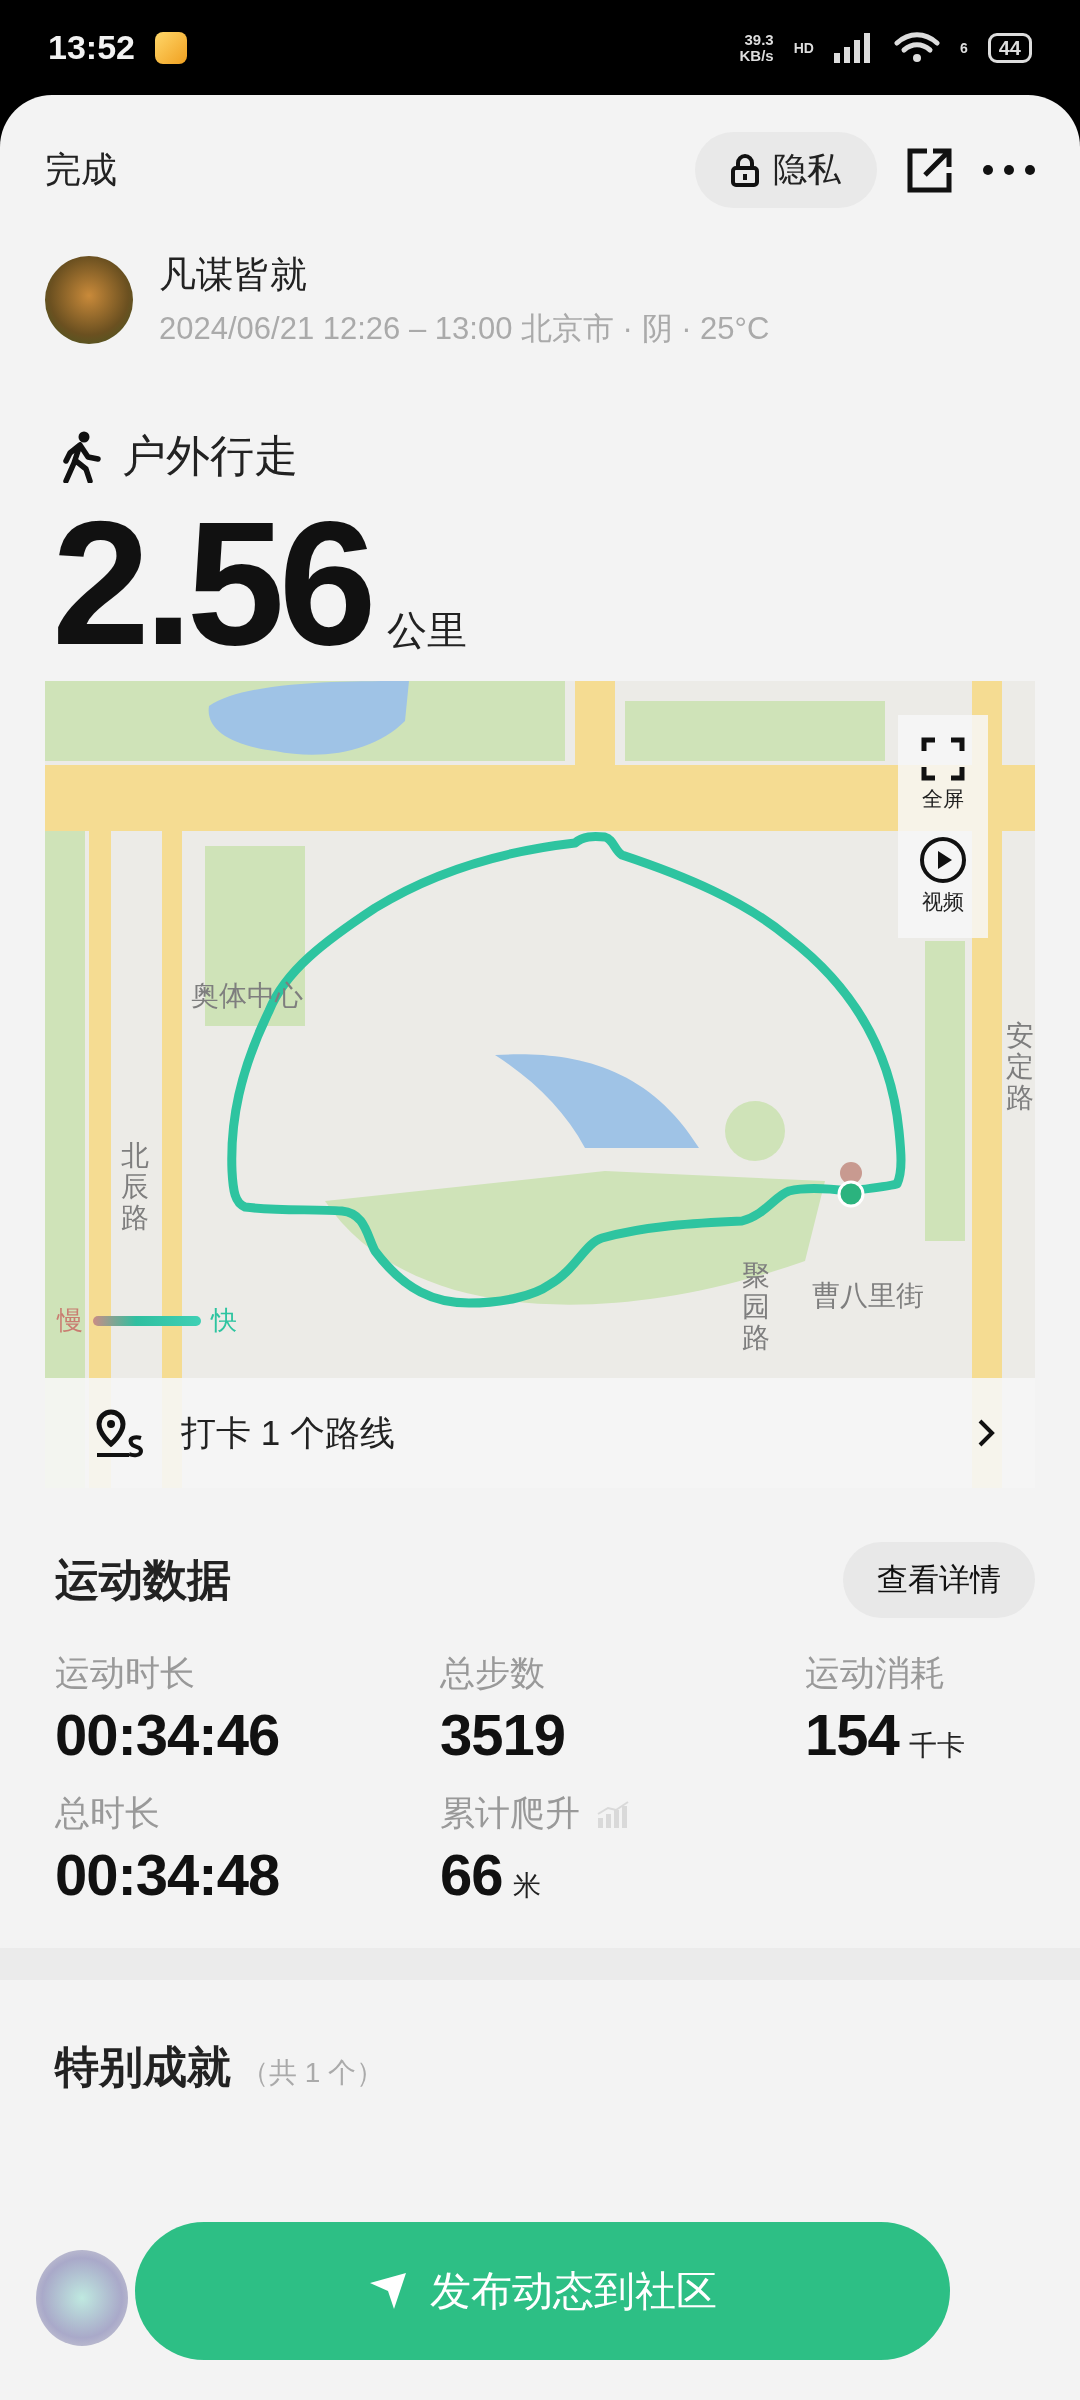  I want to click on map-label: 曹八里街, so click(868, 1296).